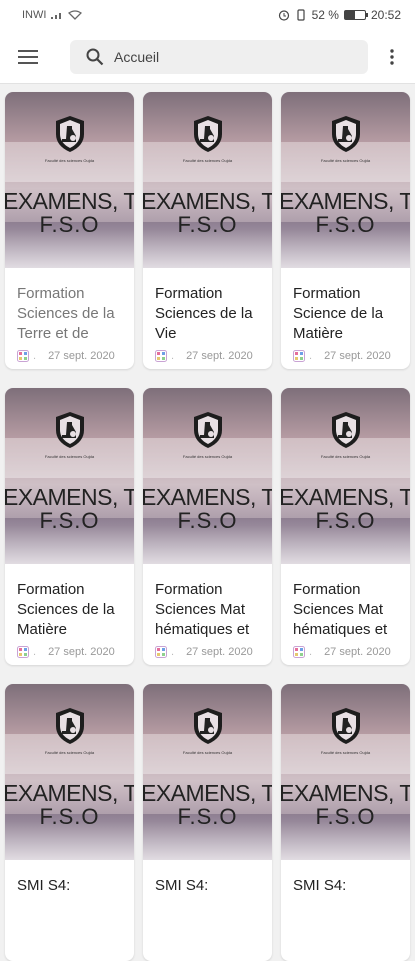 The width and height of the screenshot is (415, 961). I want to click on more-options-button, so click(392, 57).